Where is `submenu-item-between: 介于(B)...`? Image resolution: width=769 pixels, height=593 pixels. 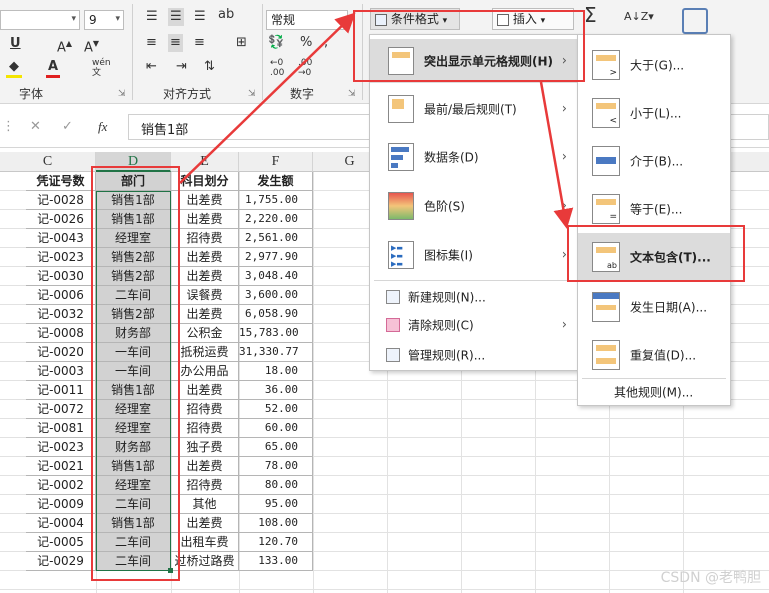 submenu-item-between: 介于(B)... is located at coordinates (654, 161).